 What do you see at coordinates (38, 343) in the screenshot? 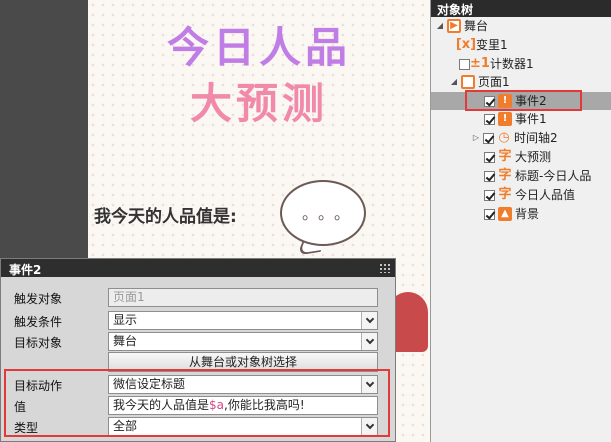
I see `target-object-label: 目标对象` at bounding box center [38, 343].